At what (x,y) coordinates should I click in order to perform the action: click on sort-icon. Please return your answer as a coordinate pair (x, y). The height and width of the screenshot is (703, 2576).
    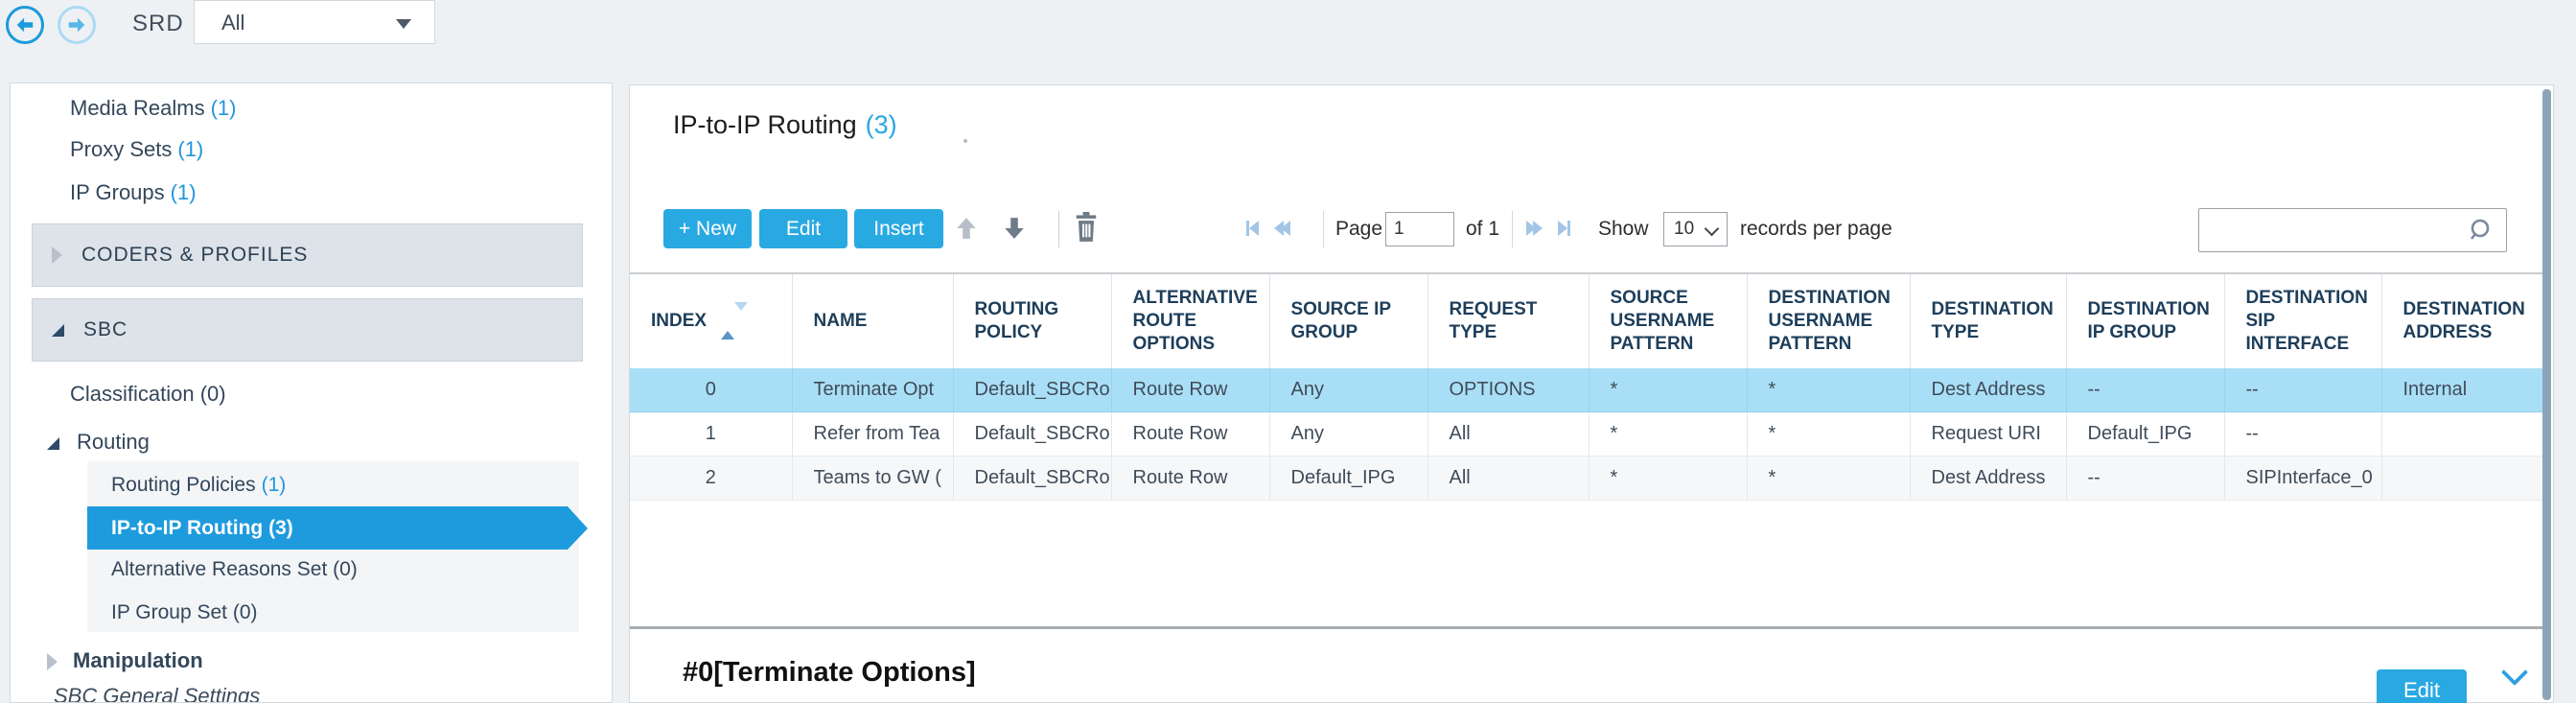
    Looking at the image, I should click on (735, 321).